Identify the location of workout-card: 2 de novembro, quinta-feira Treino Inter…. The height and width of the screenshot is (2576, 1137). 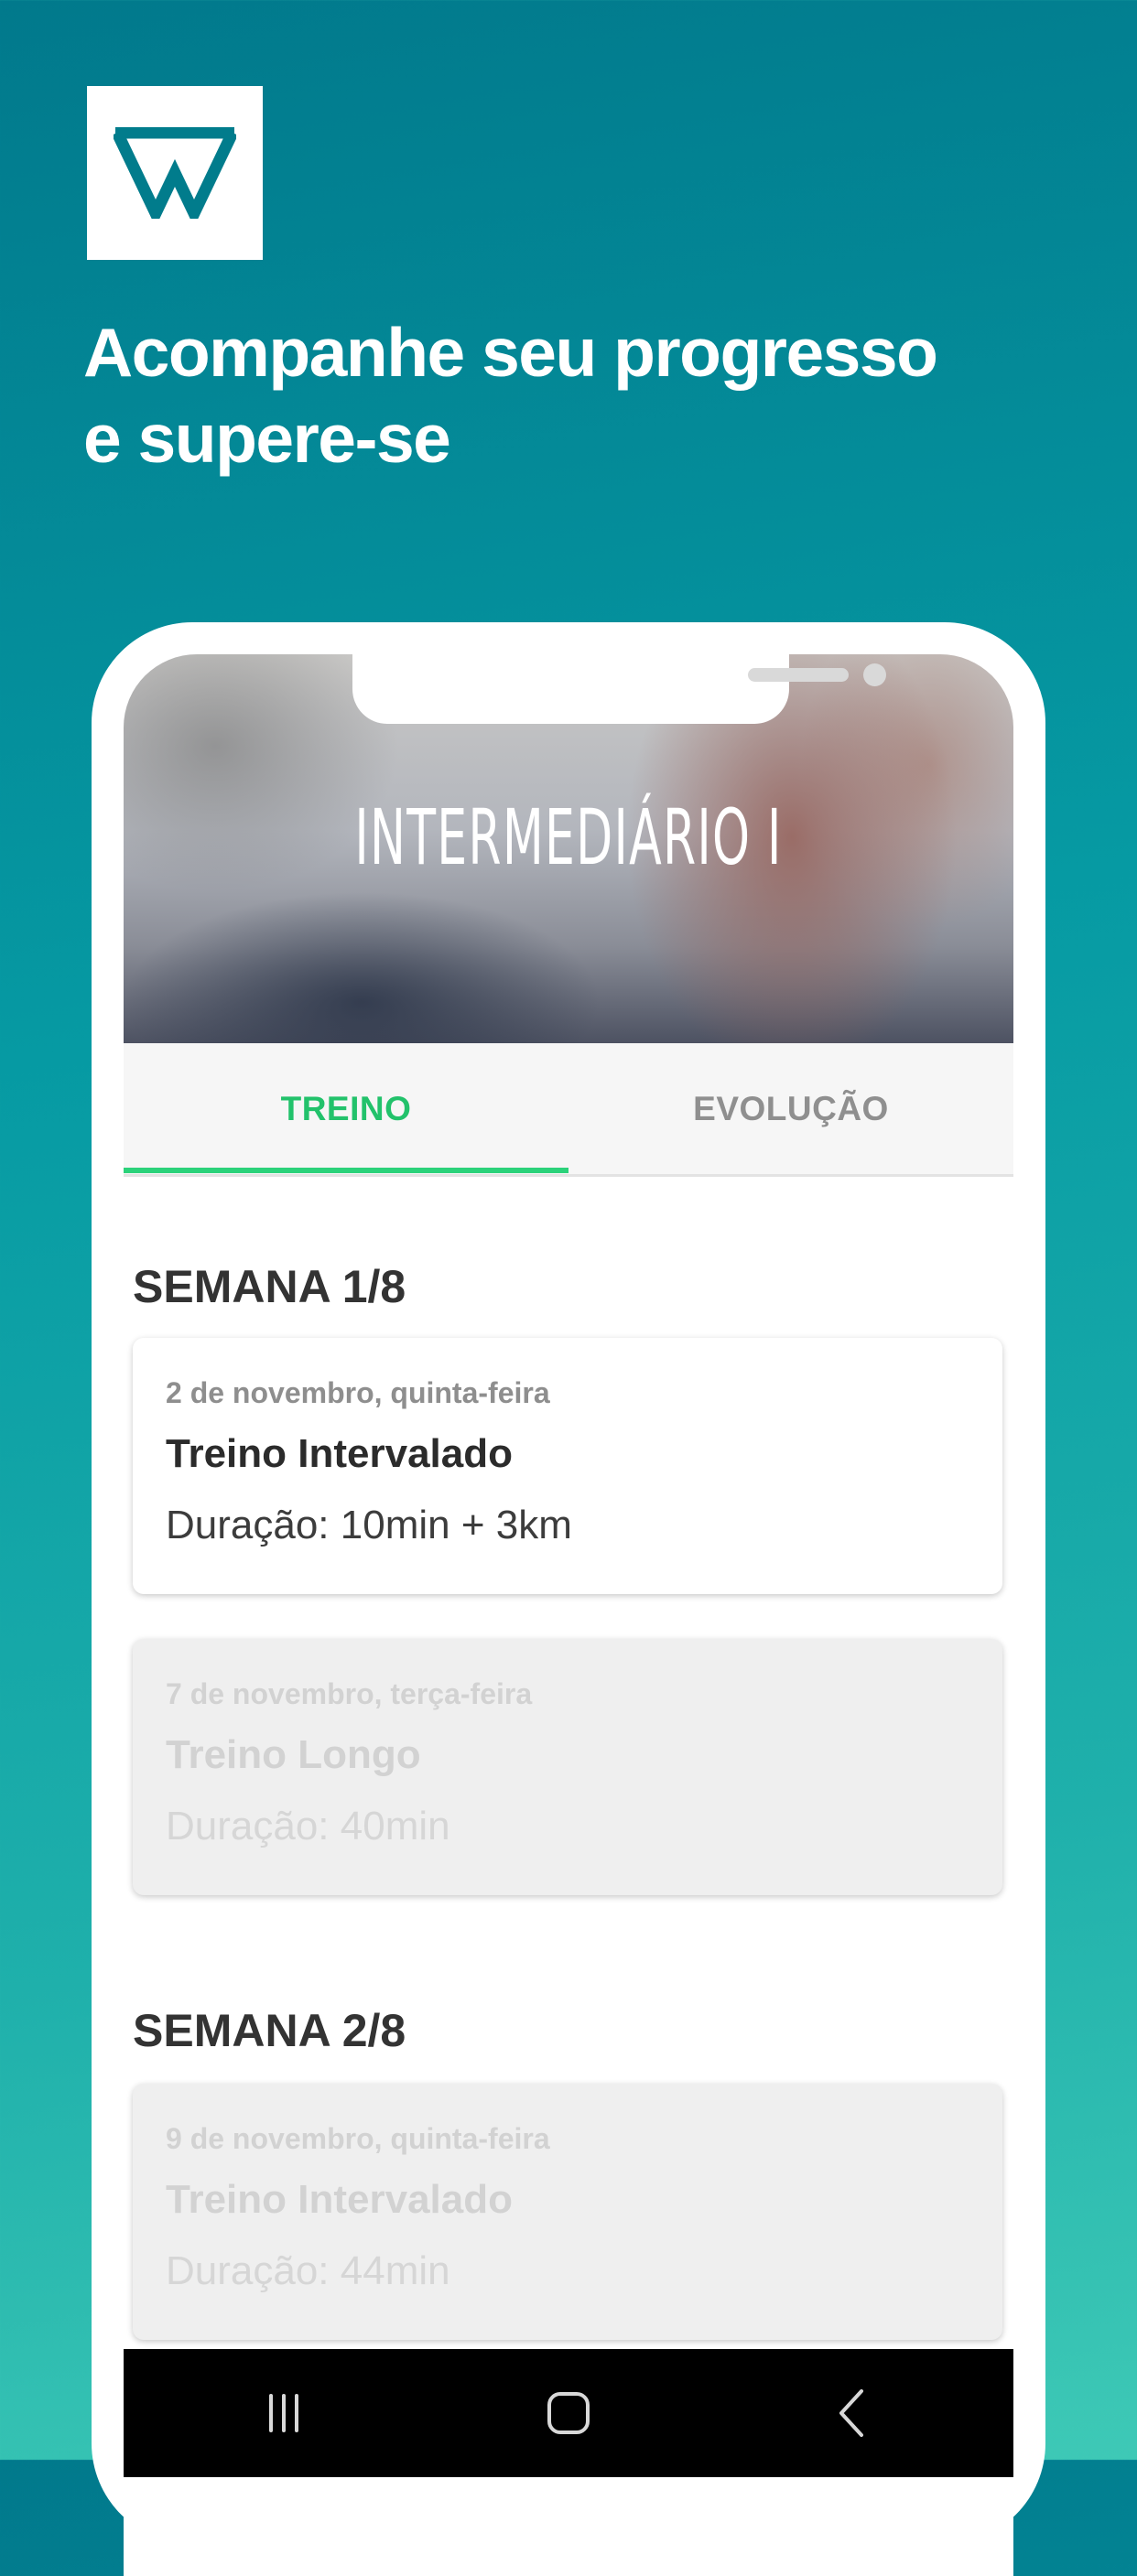
(567, 1466).